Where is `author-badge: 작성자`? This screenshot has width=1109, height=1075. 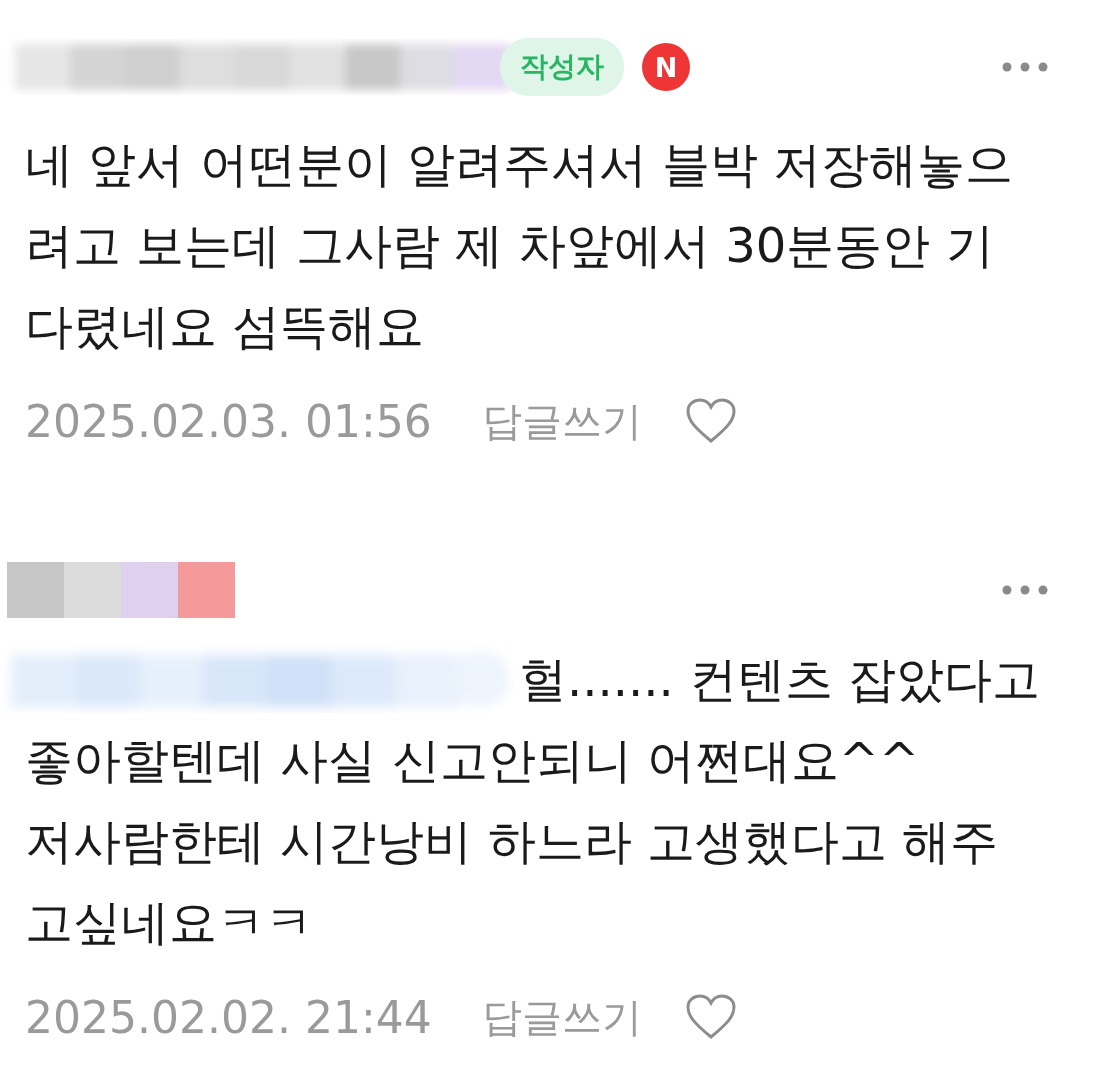 author-badge: 작성자 is located at coordinates (562, 67).